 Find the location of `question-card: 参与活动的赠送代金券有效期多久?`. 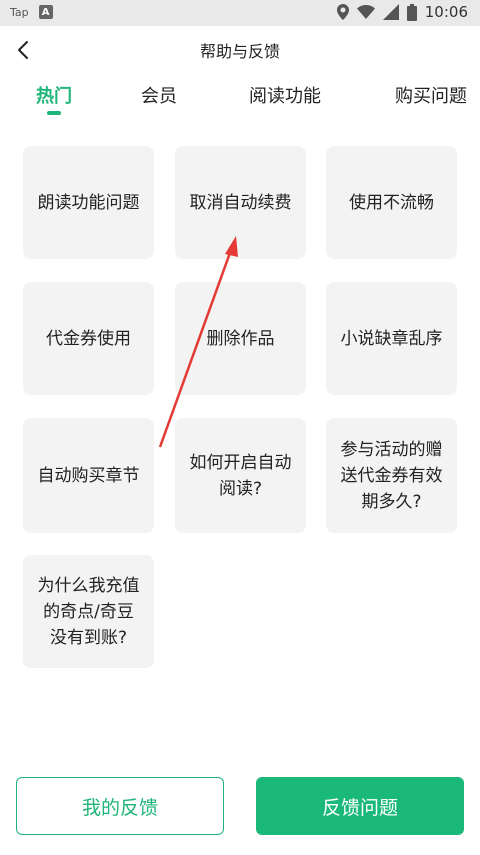

question-card: 参与活动的赠送代金券有效期多久? is located at coordinates (391, 475).